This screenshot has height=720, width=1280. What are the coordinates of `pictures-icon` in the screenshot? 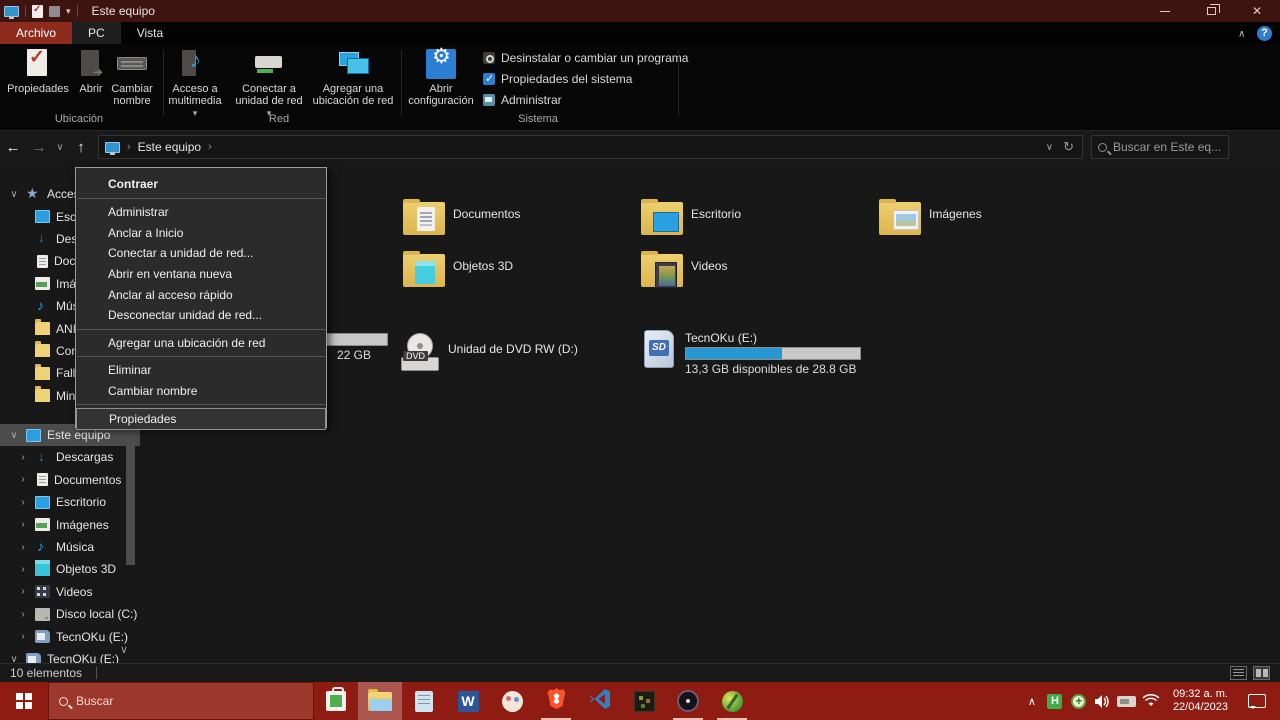 It's located at (42, 284).